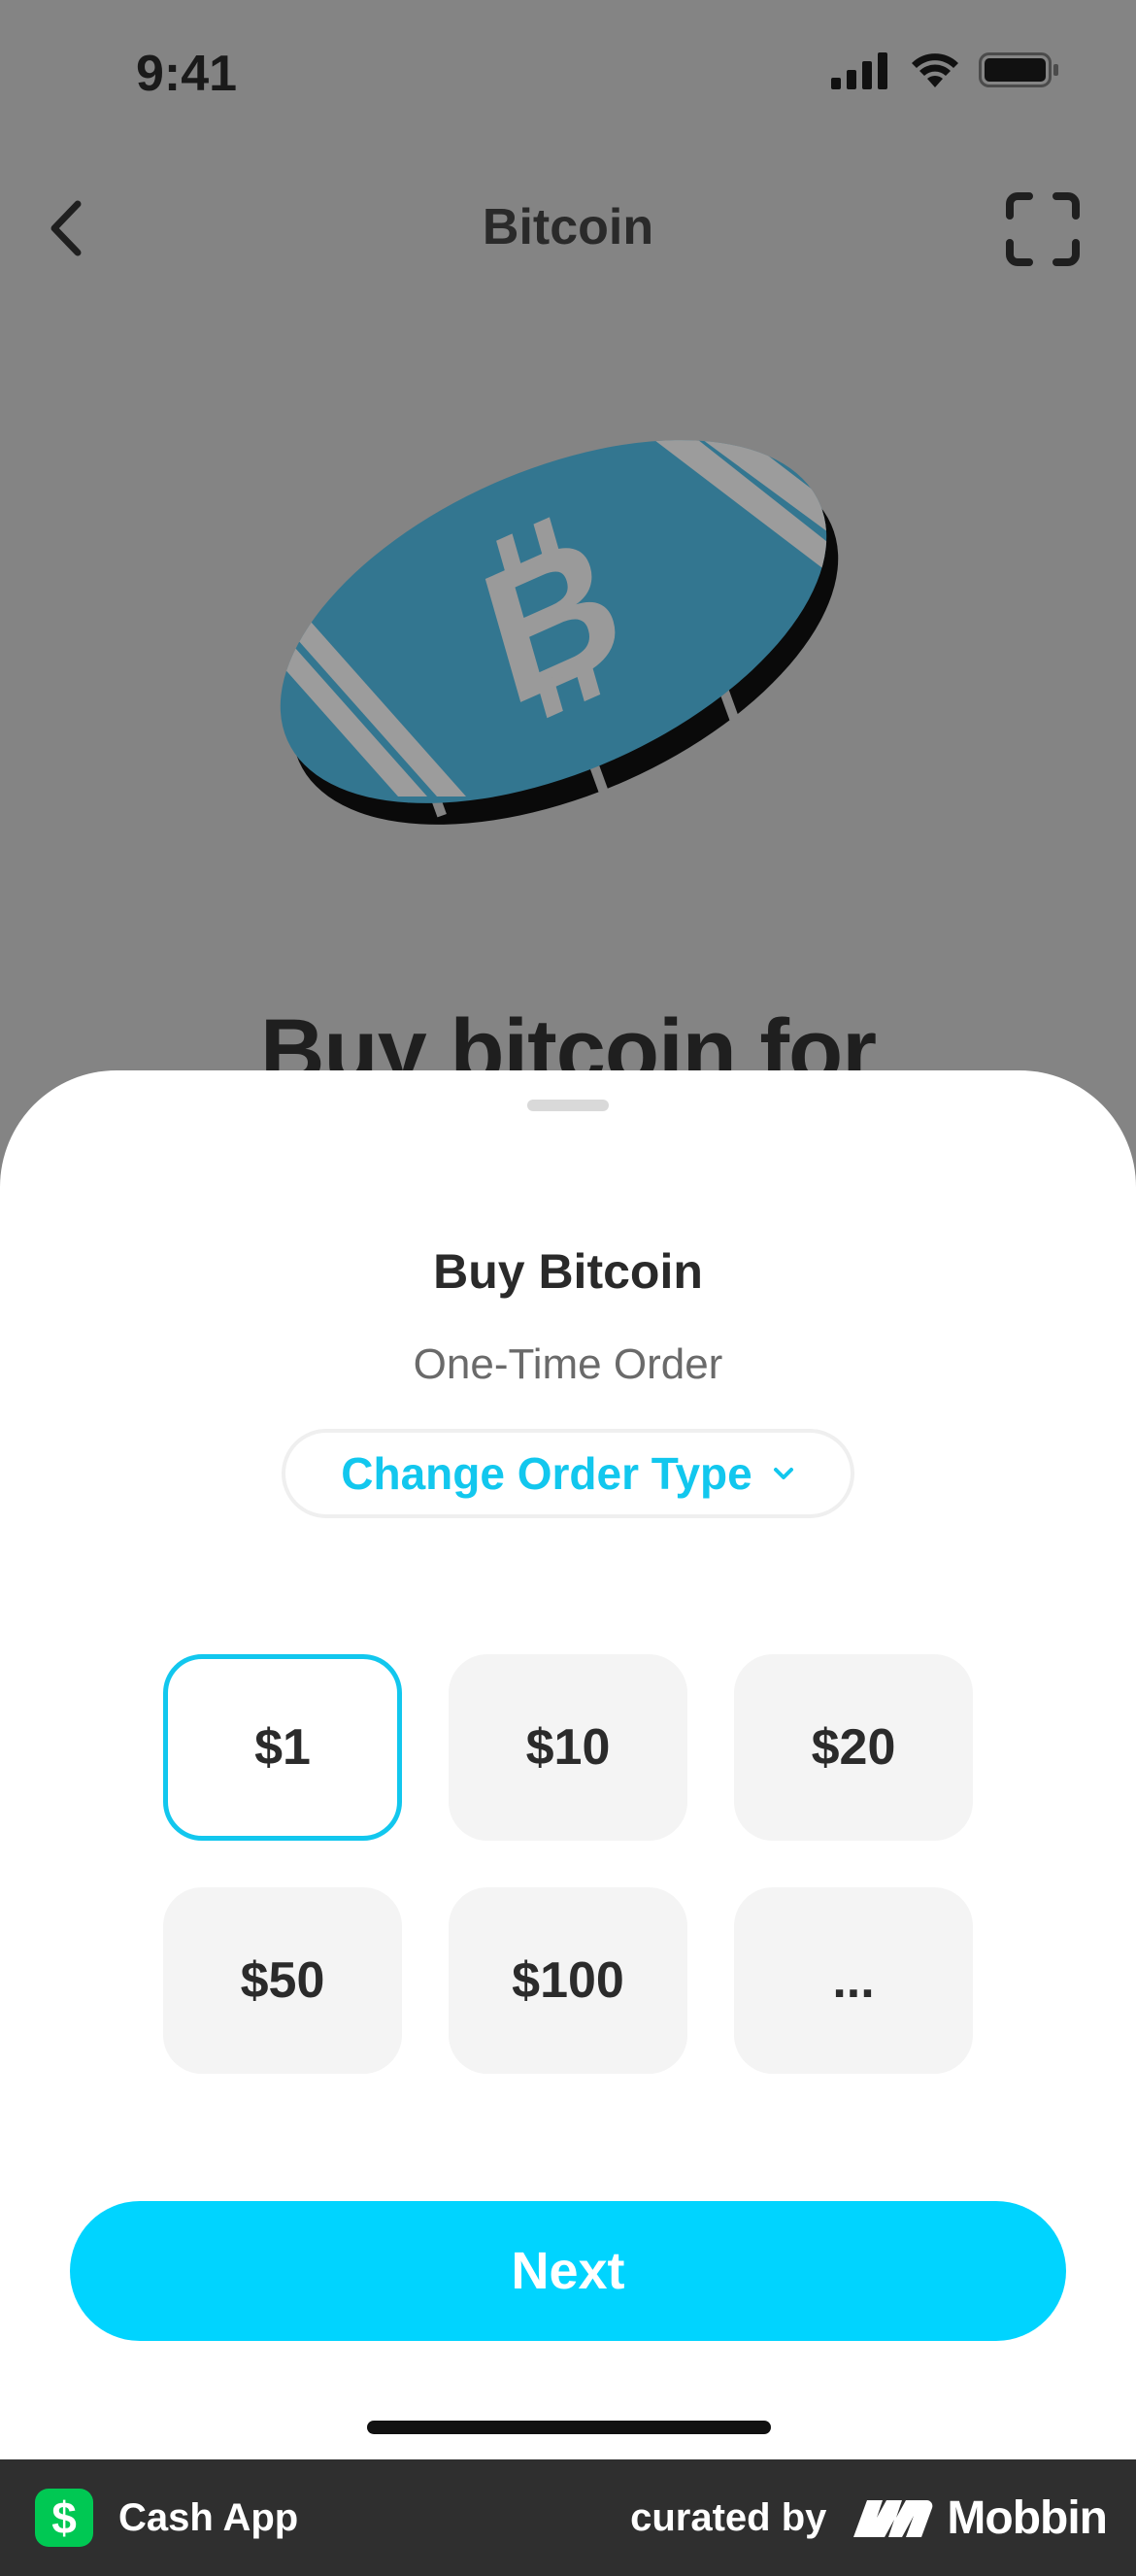 The height and width of the screenshot is (2576, 1136). What do you see at coordinates (187, 74) in the screenshot?
I see `status-time: 9:41` at bounding box center [187, 74].